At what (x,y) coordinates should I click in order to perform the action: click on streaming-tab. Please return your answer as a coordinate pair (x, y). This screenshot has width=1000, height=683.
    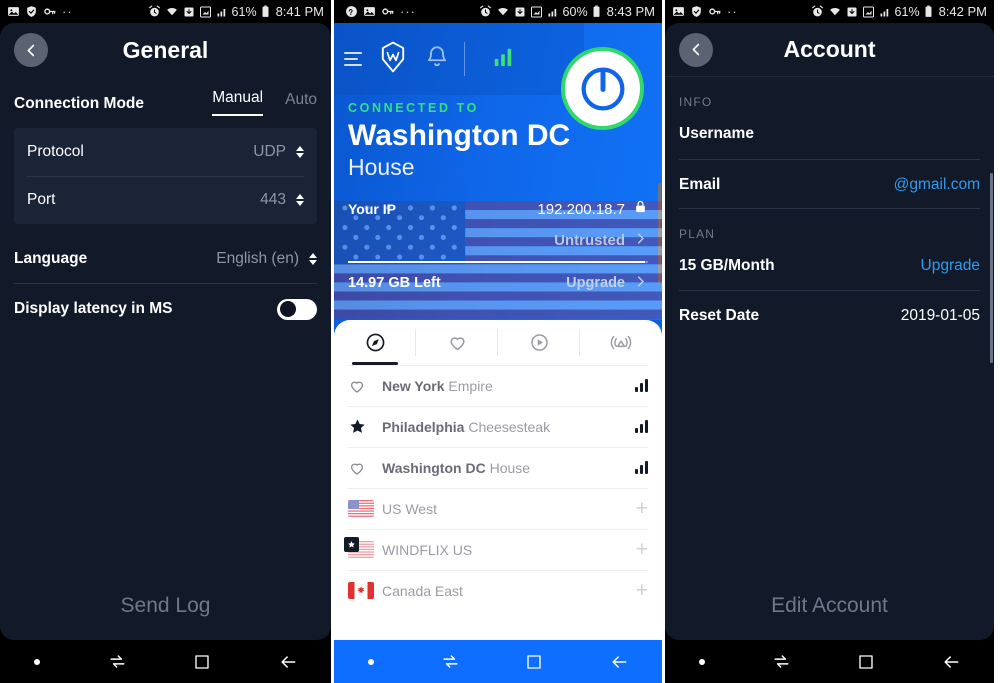
    Looking at the image, I should click on (539, 342).